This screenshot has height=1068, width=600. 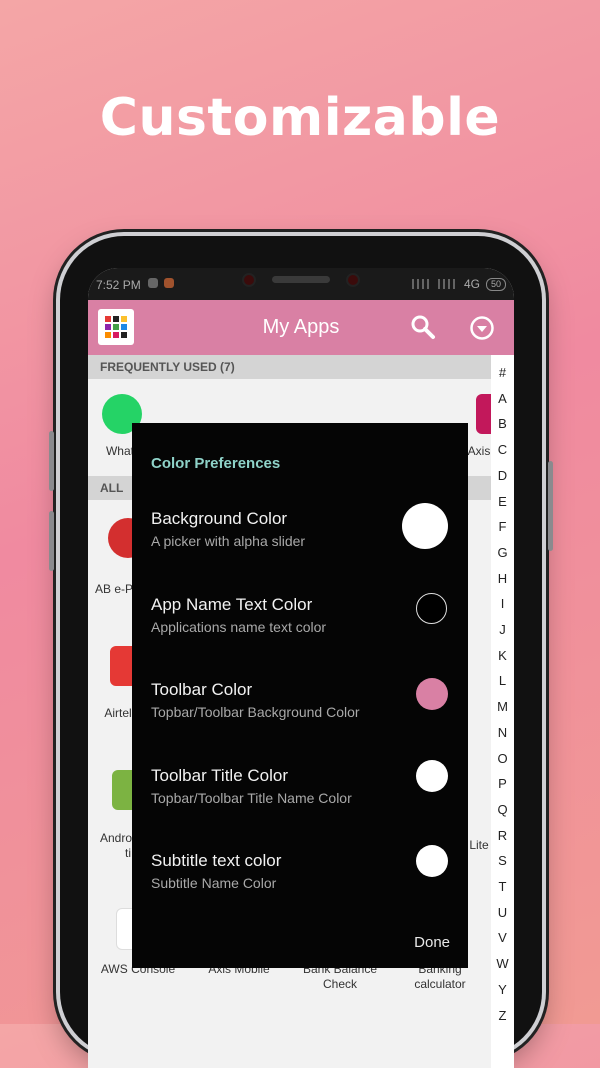 What do you see at coordinates (249, 280) in the screenshot?
I see `camera-left` at bounding box center [249, 280].